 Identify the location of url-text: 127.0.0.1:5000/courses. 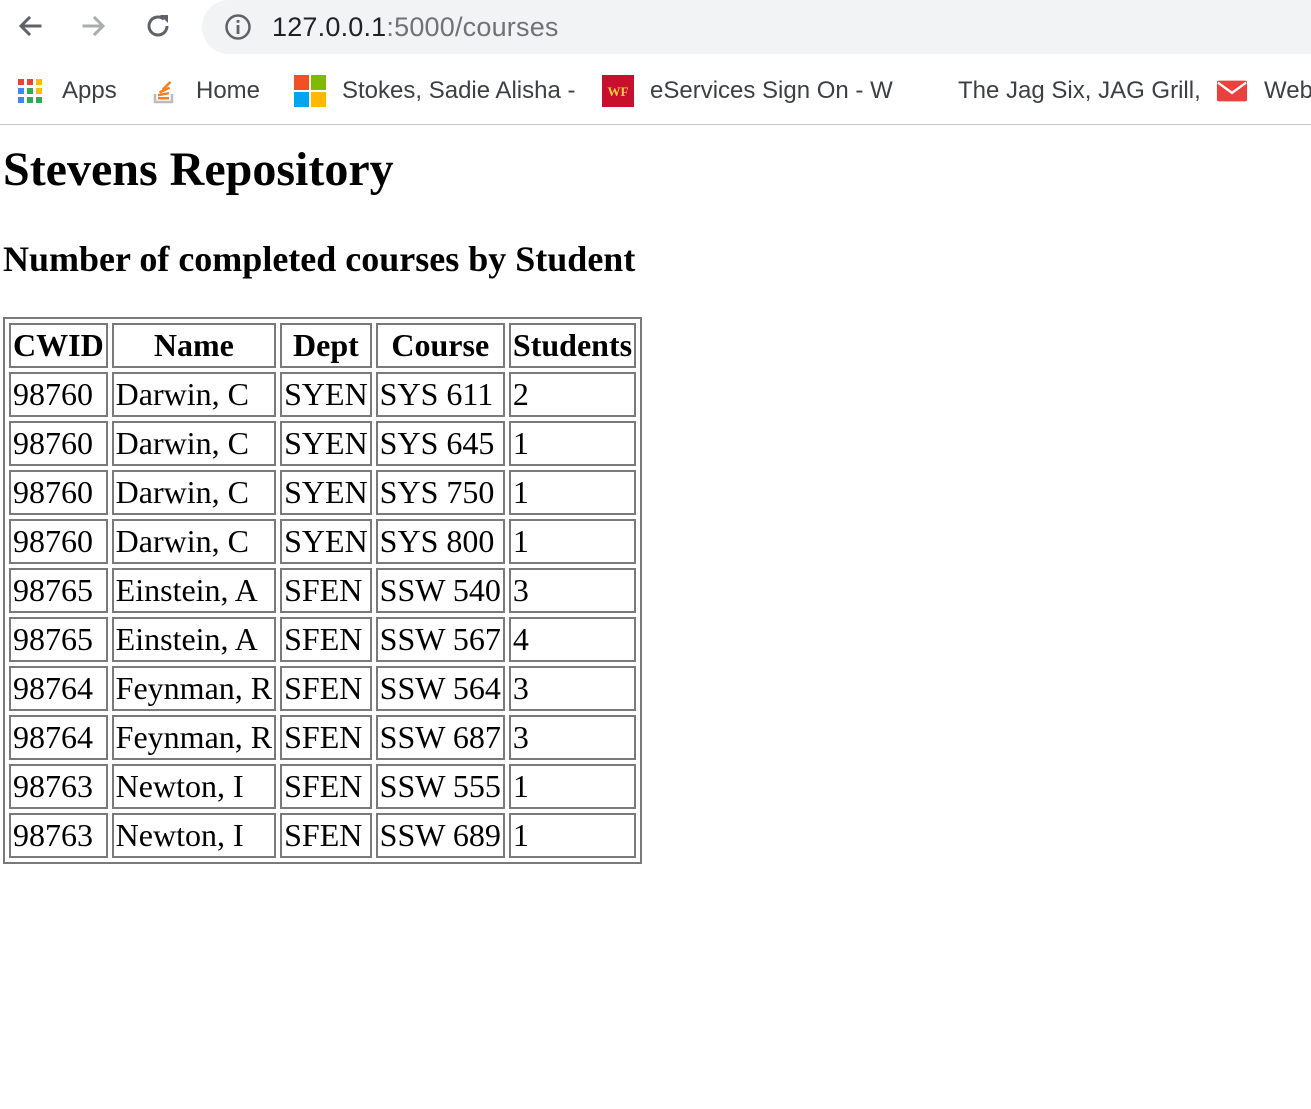
(415, 27).